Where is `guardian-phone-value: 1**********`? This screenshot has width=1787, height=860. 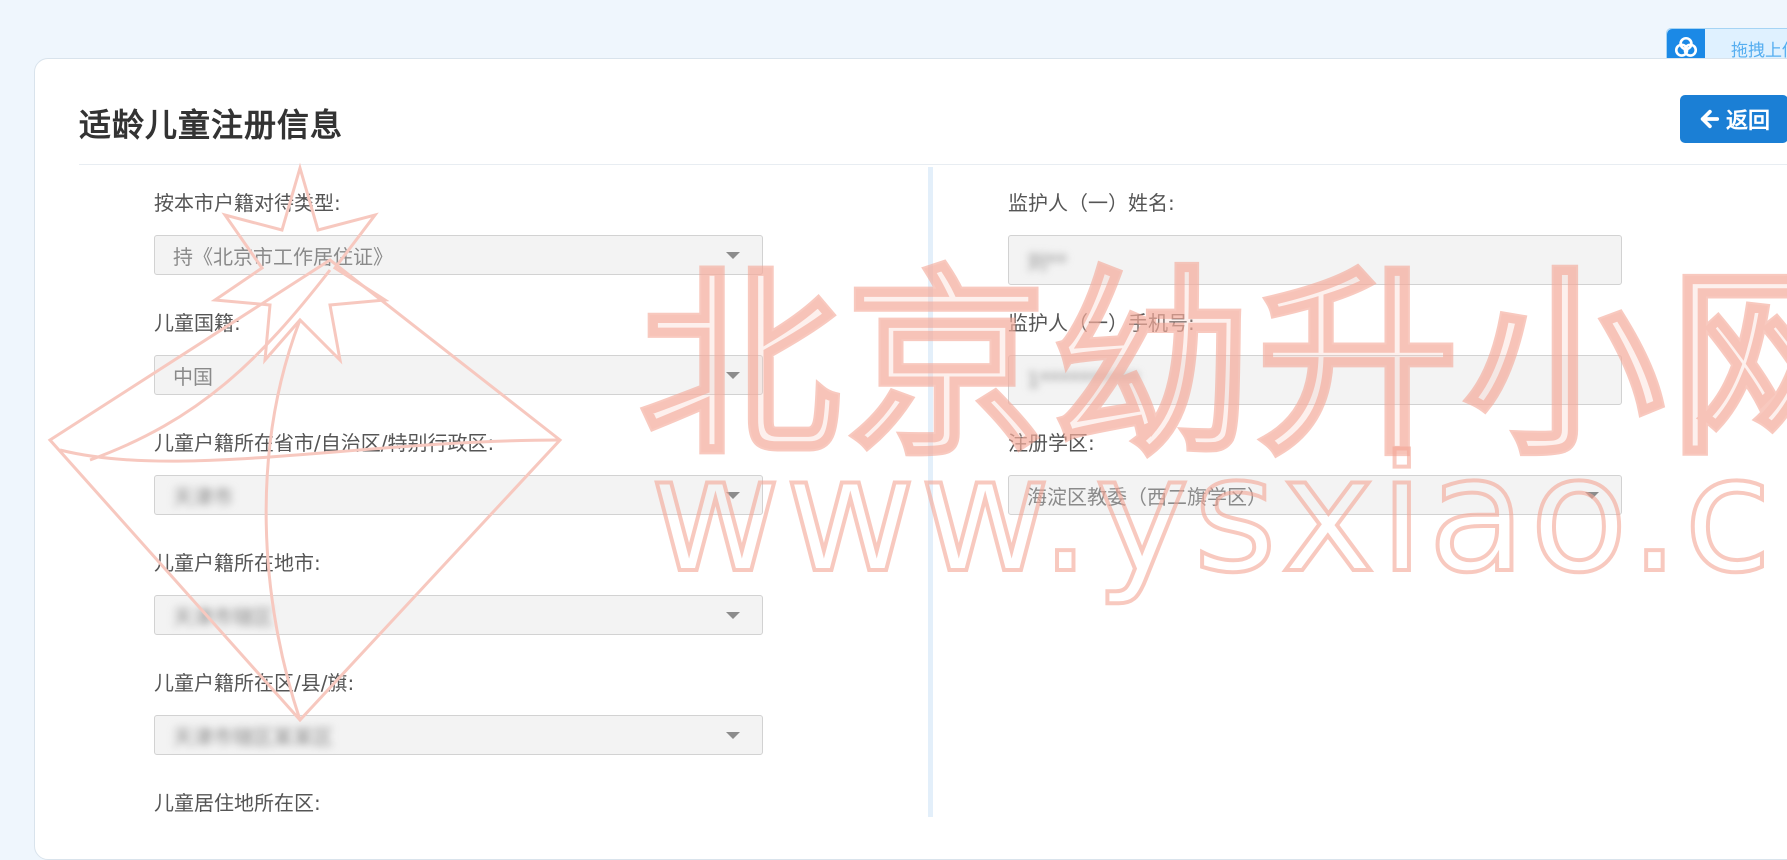 guardian-phone-value: 1********** is located at coordinates (1083, 380).